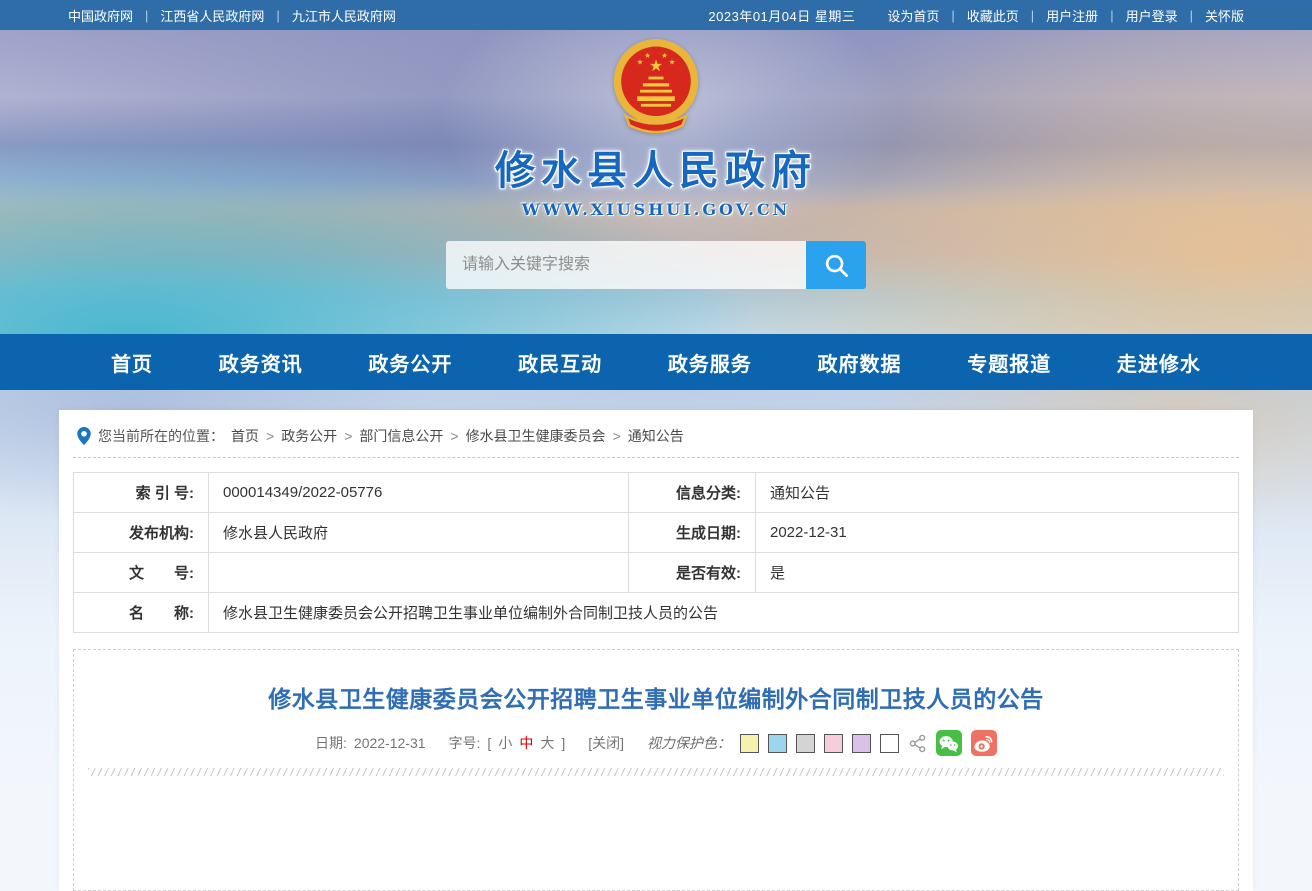  I want to click on index-number-value: 000014349/2022-05776, so click(418, 492).